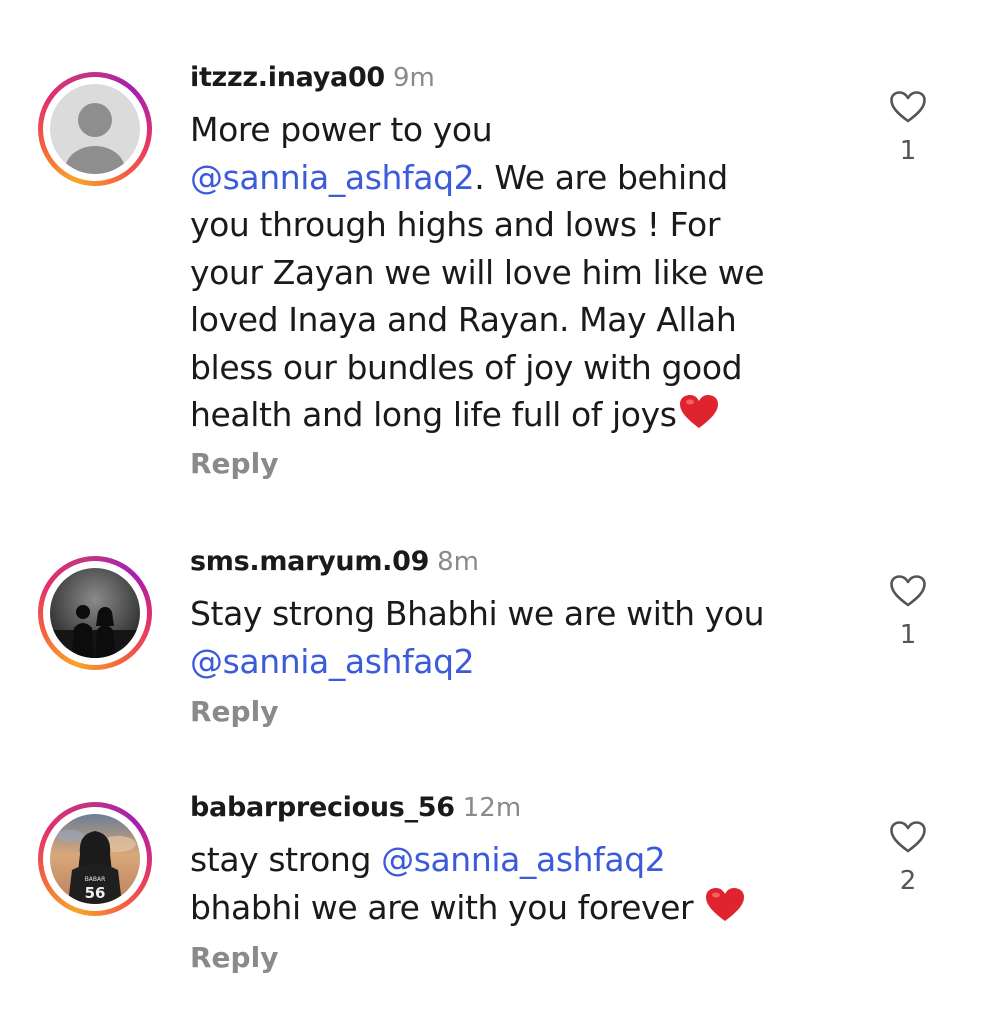  I want to click on username: babarprecious_56, so click(322, 807).